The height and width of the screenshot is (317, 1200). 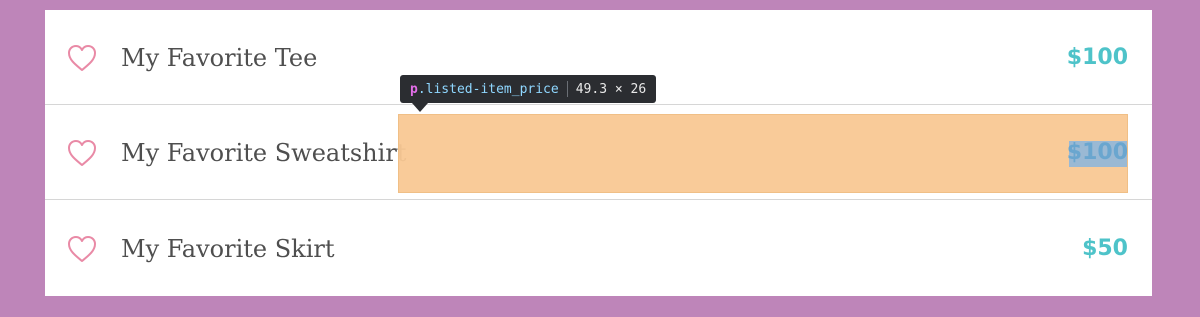 What do you see at coordinates (488, 89) in the screenshot?
I see `inspector-class: .listed-item_price` at bounding box center [488, 89].